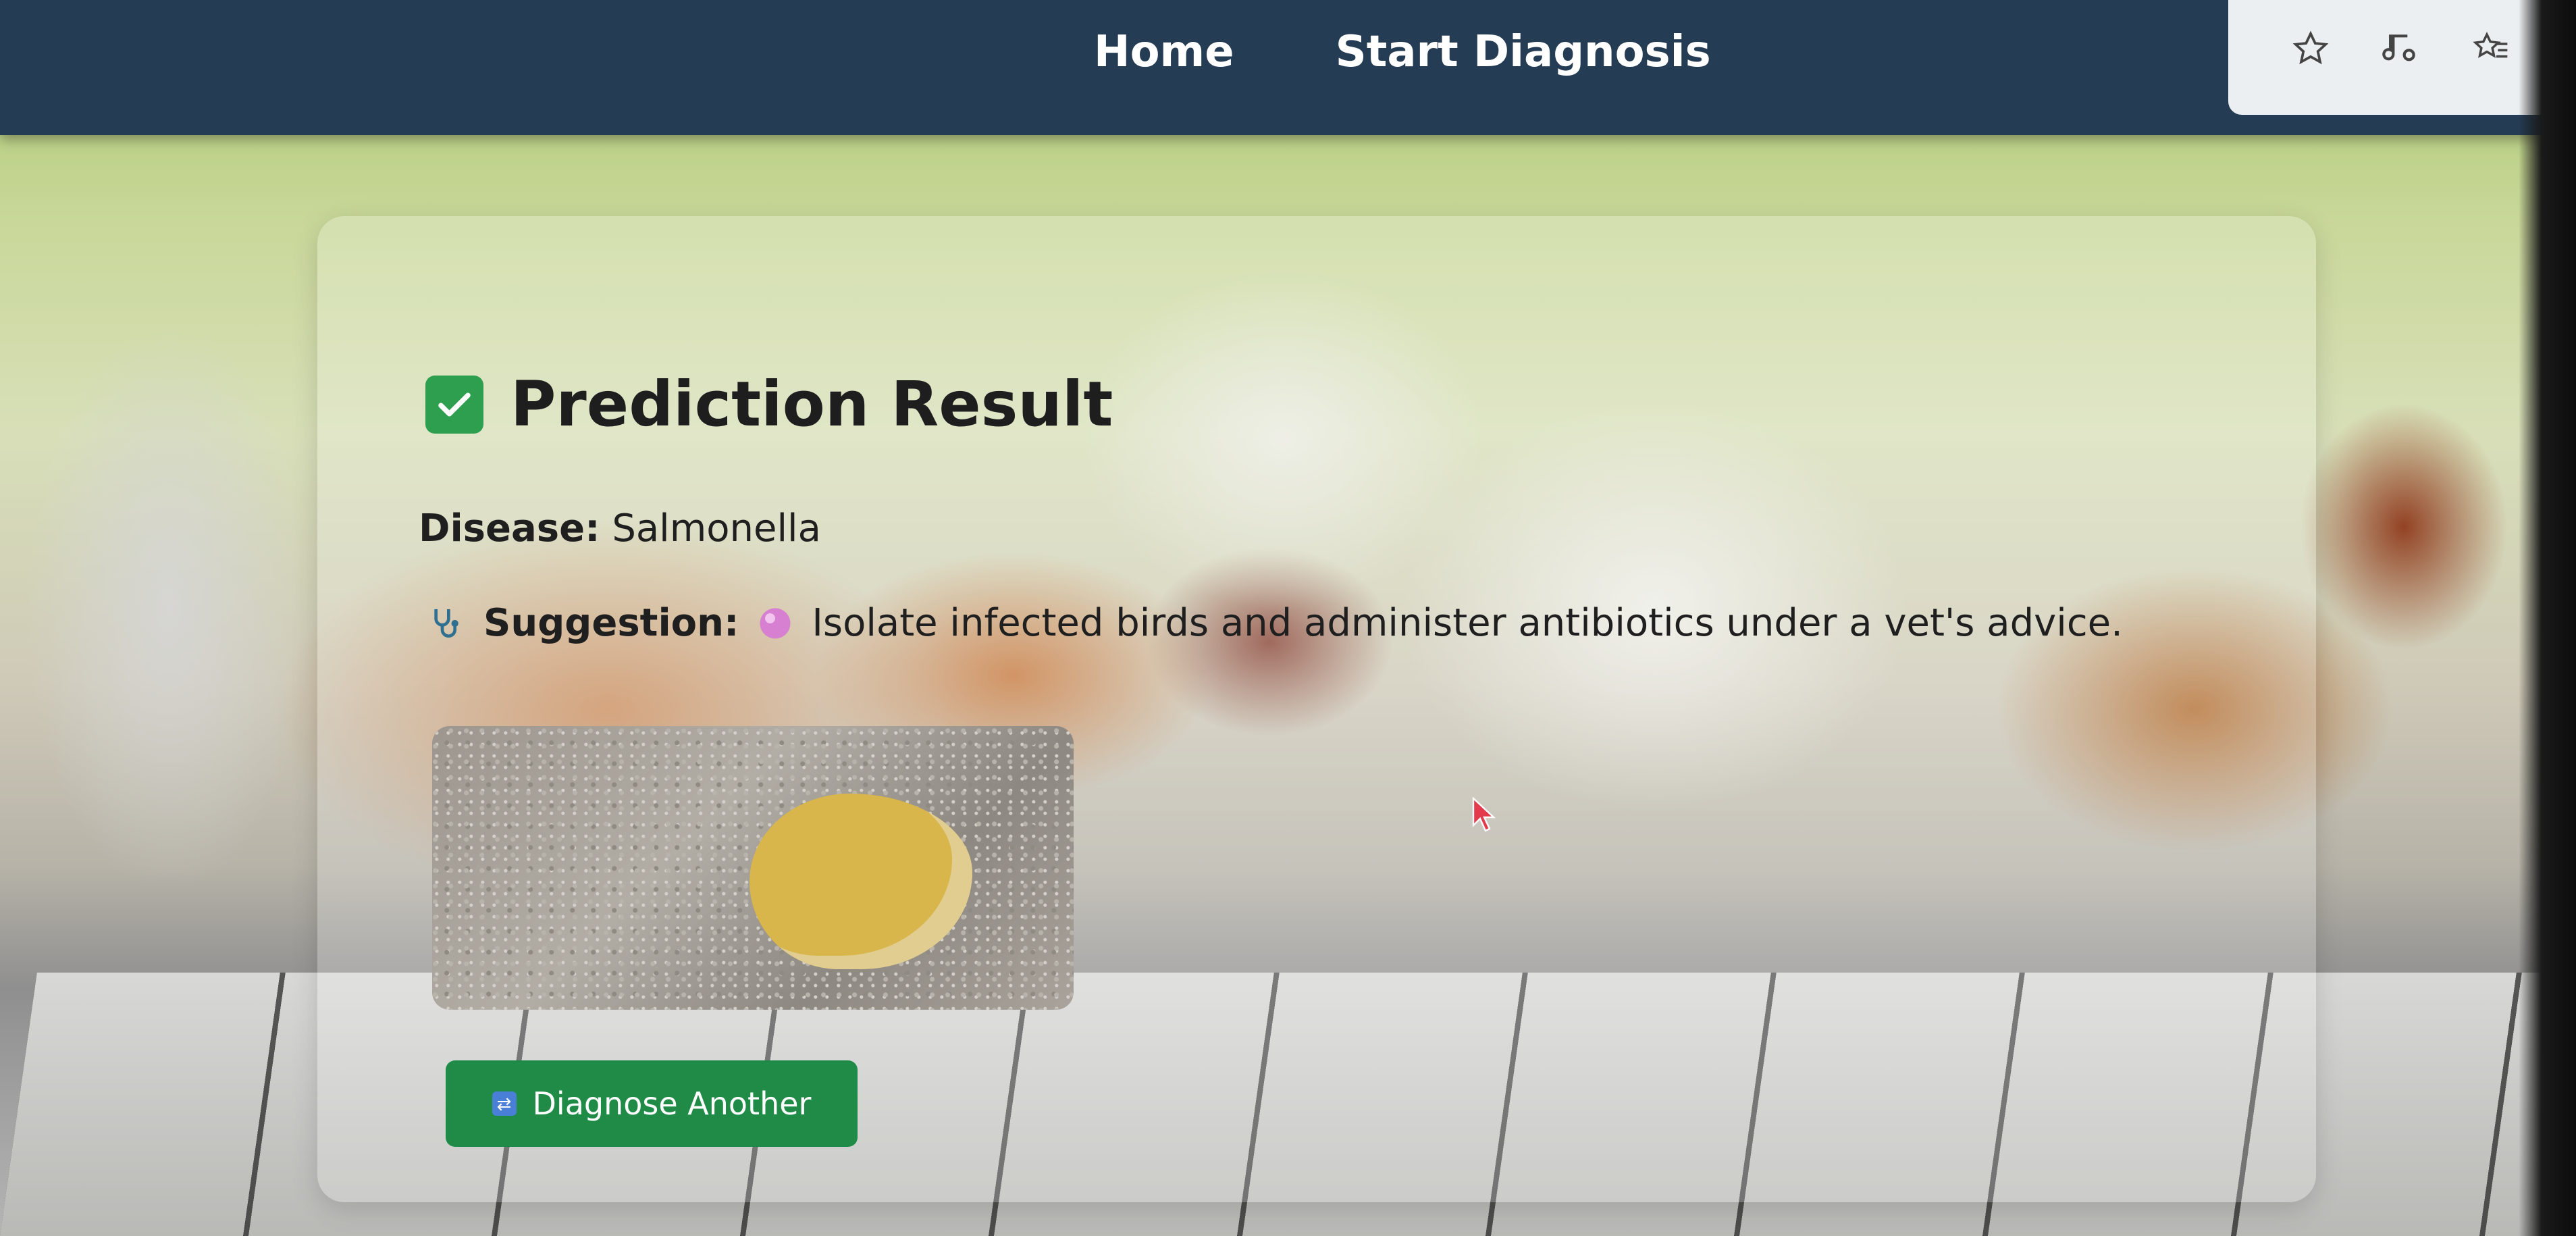 The height and width of the screenshot is (1236, 2576). I want to click on star-icon, so click(2310, 49).